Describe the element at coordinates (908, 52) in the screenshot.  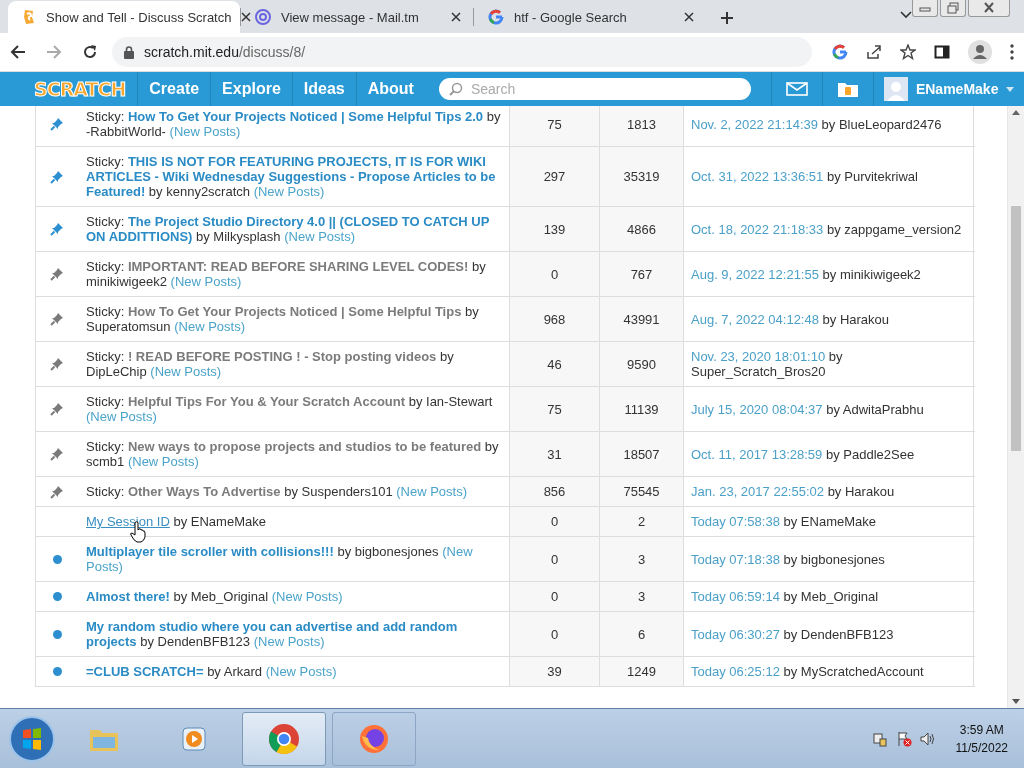
I see `star-icon` at that location.